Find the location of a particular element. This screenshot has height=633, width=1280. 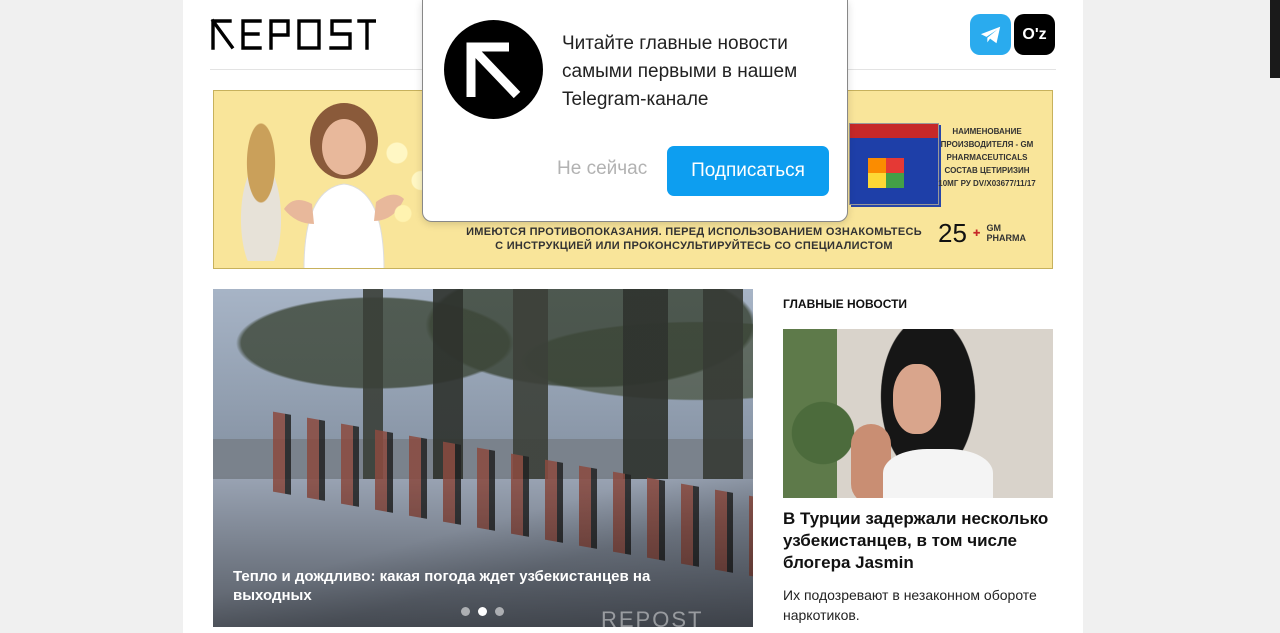

telegram-button is located at coordinates (990, 34).